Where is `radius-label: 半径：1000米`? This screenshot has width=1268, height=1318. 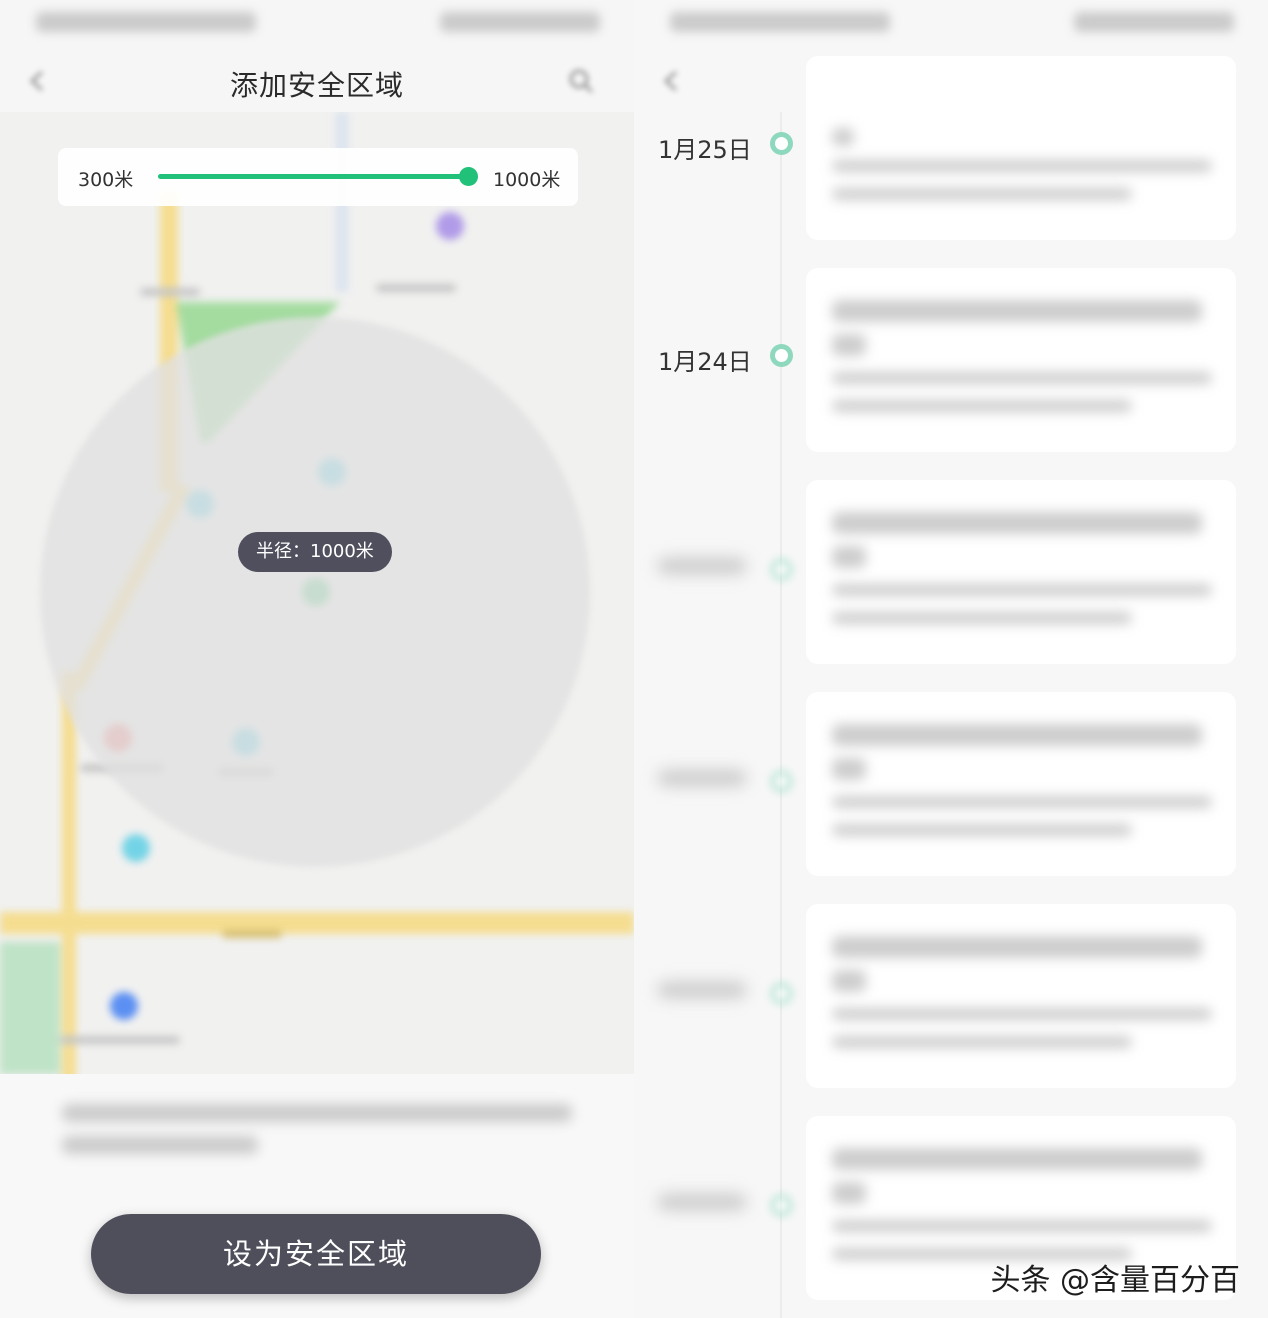
radius-label: 半径：1000米 is located at coordinates (315, 552).